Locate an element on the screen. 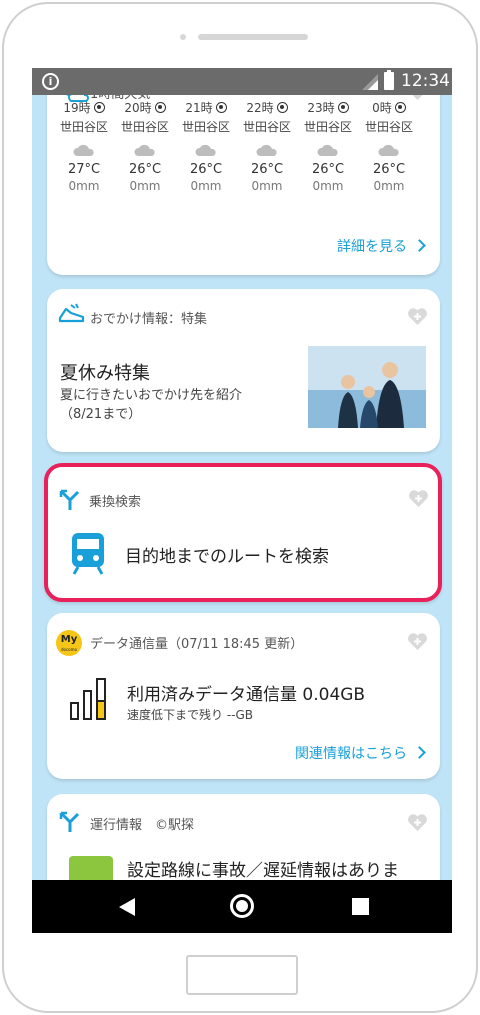 The width and height of the screenshot is (480, 1015). data-usage-amount: 利用済みデータ通信量 0.04GB is located at coordinates (246, 695).